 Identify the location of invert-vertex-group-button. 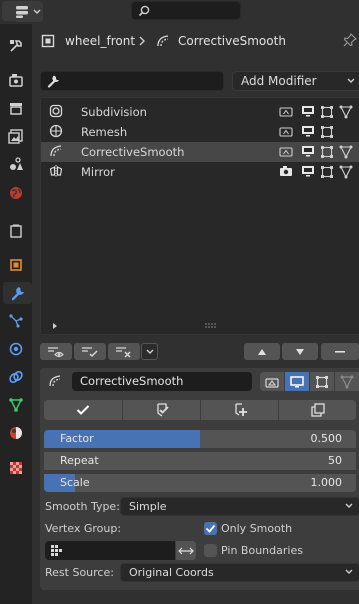
(186, 550).